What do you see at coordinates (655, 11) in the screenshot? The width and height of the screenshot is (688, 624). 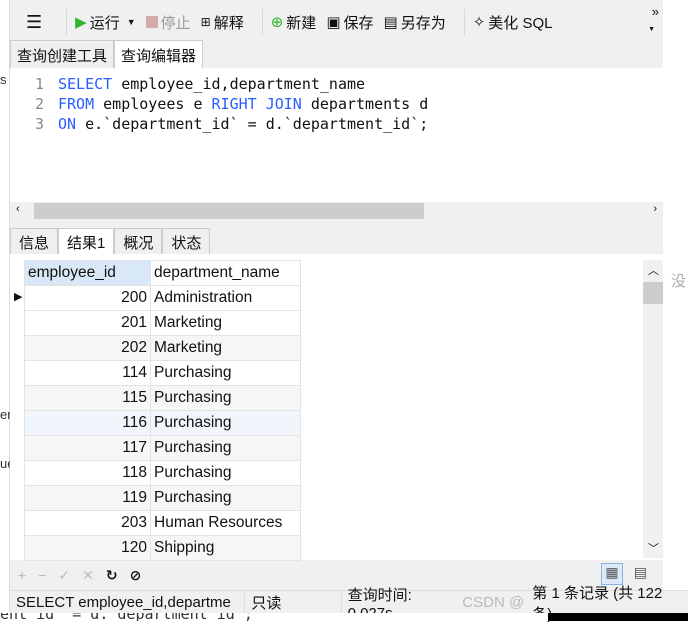 I see `more-button: »` at bounding box center [655, 11].